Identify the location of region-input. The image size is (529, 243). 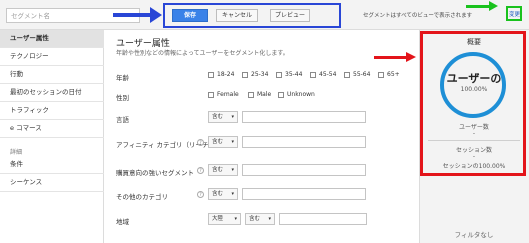
(323, 219).